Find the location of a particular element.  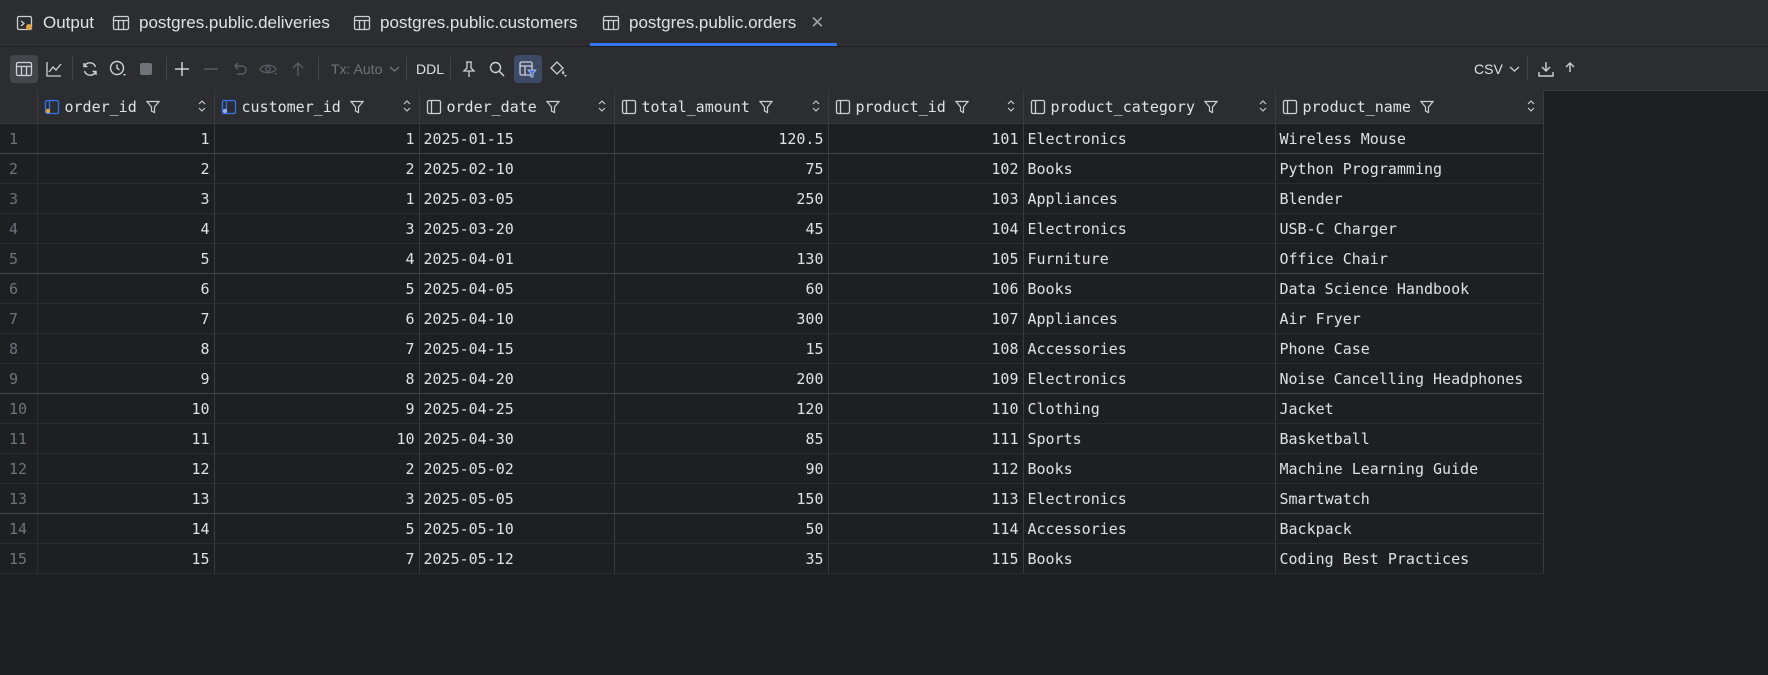

preview-button is located at coordinates (269, 69).